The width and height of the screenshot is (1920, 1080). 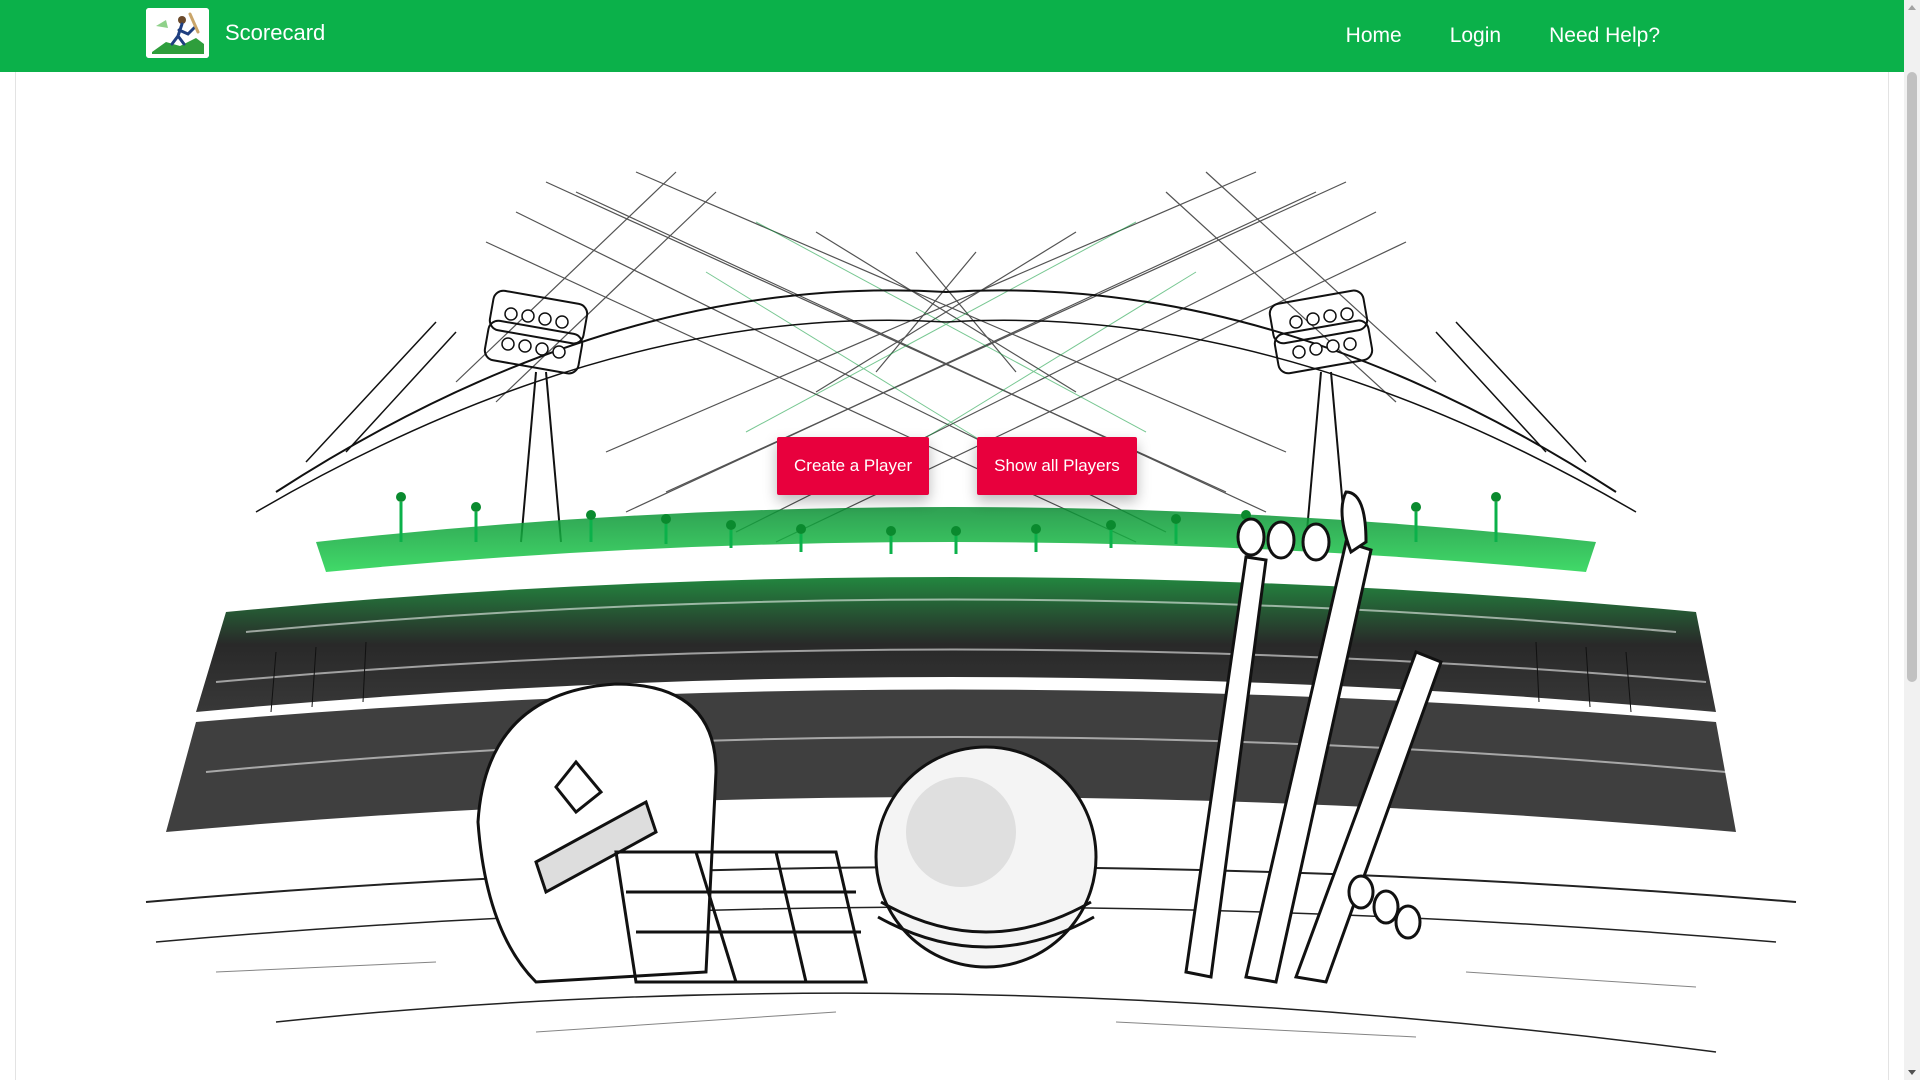 I want to click on show-all-players-button: Show all Players, so click(x=1057, y=466).